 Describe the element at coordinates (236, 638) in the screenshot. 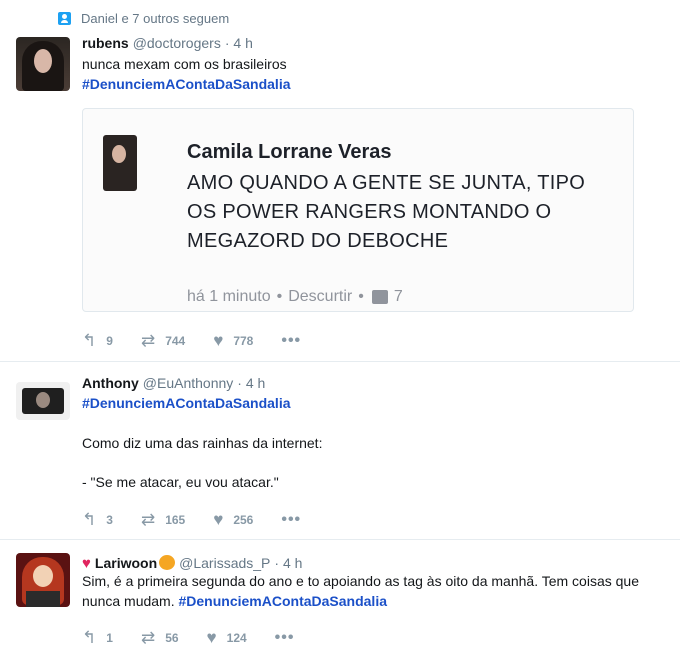

I see `like-count: 124` at that location.